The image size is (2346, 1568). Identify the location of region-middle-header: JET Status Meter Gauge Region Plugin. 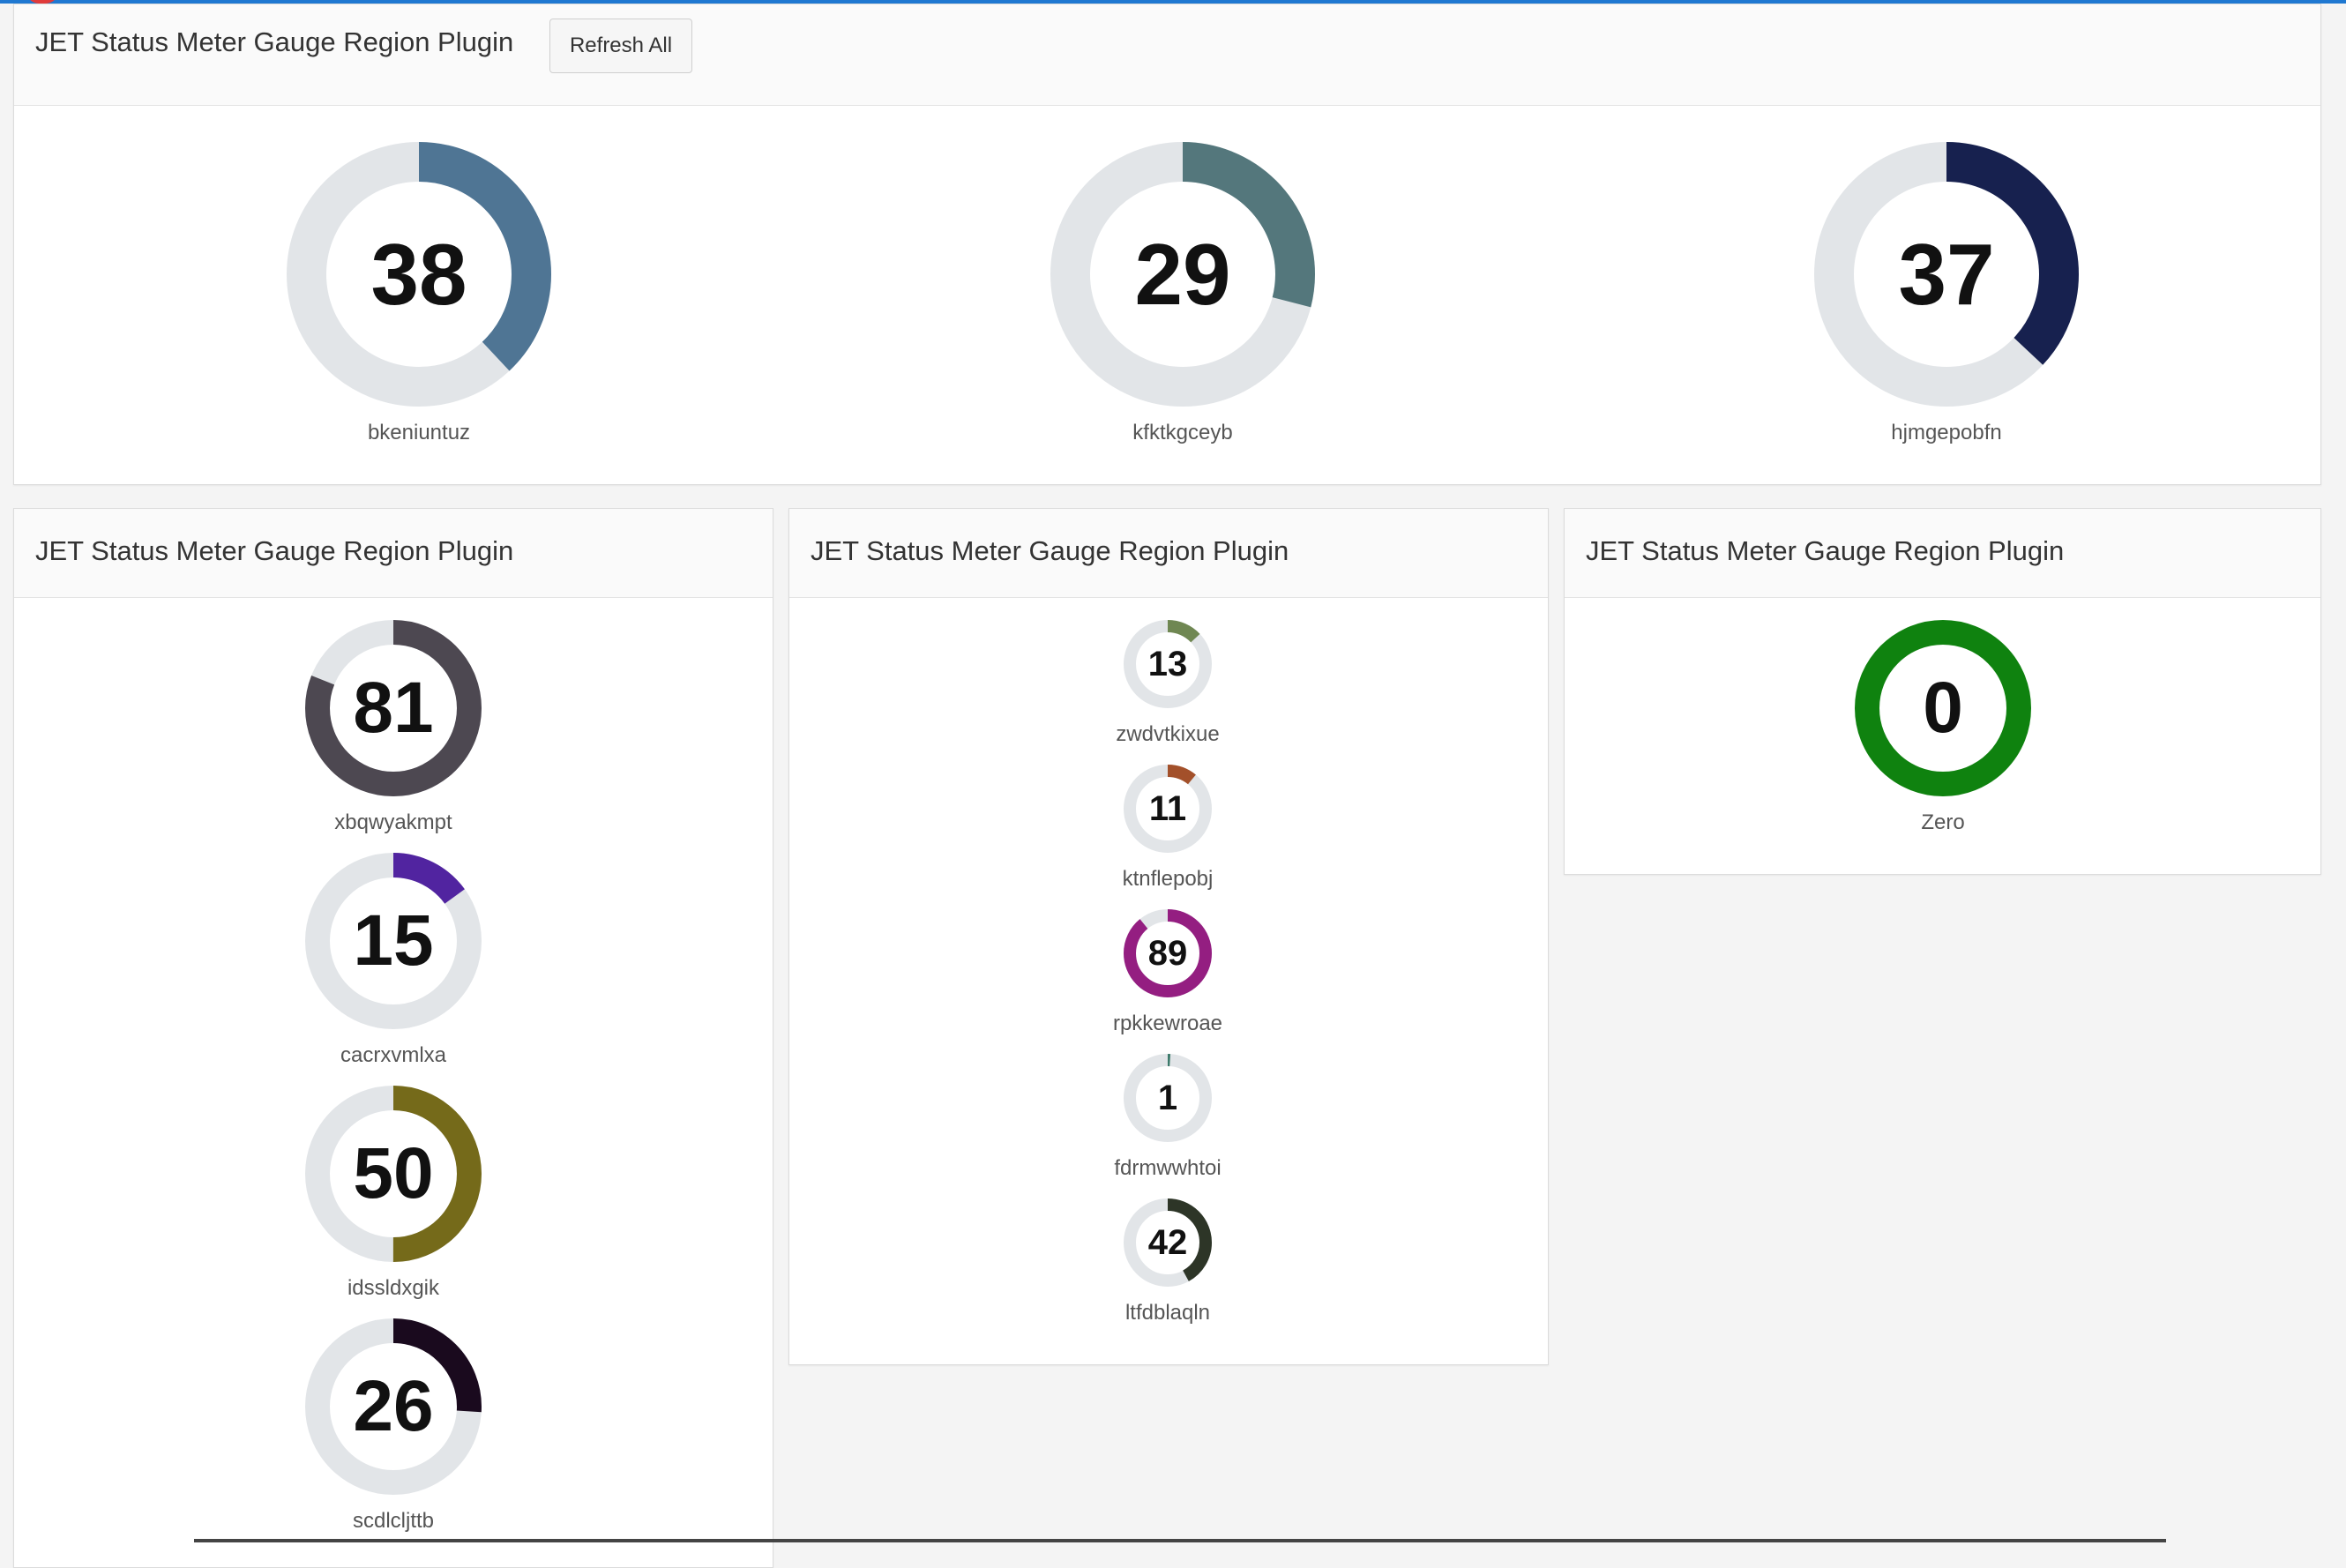
(1169, 553).